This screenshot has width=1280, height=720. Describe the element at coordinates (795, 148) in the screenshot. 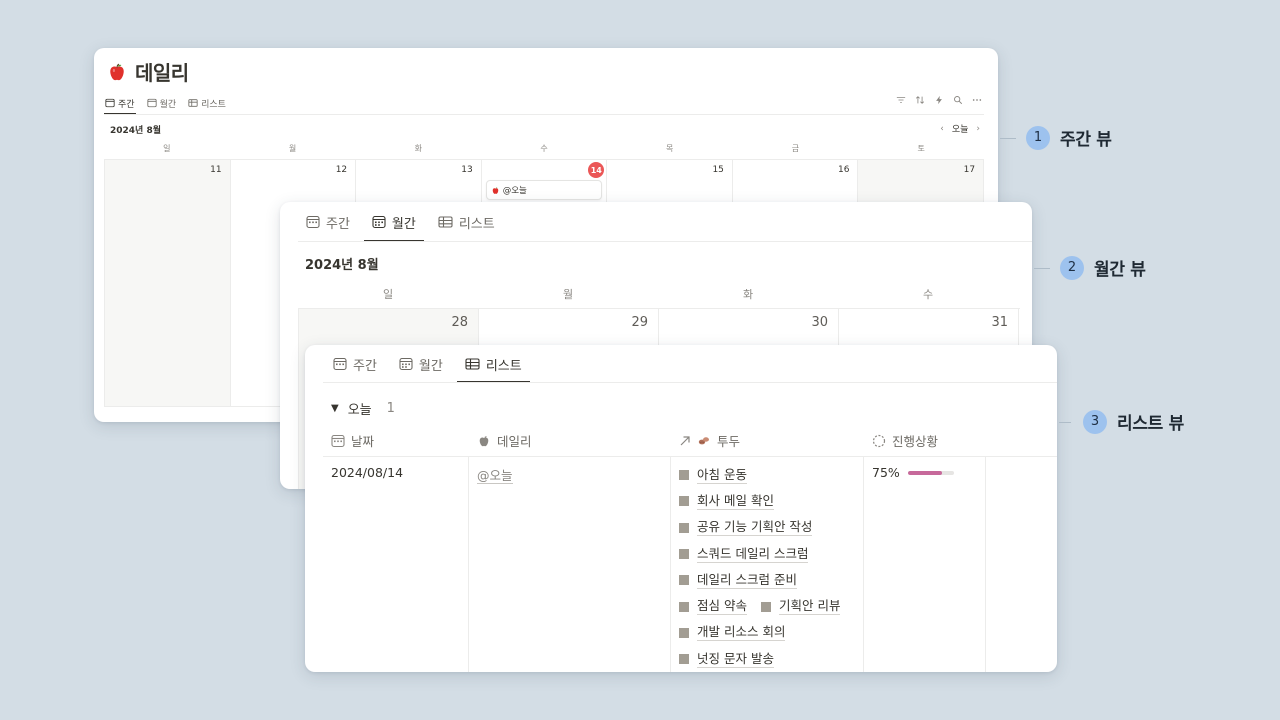

I see `weekday-label: 금` at that location.